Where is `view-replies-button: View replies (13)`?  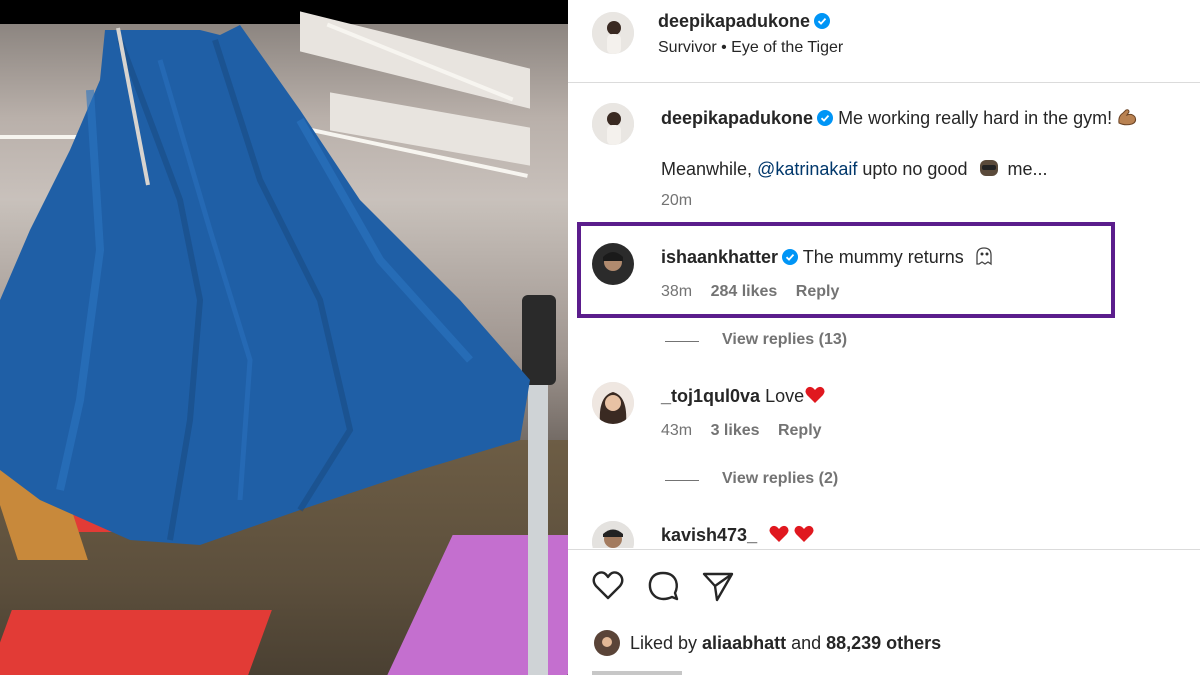
view-replies-button: View replies (13) is located at coordinates (784, 340).